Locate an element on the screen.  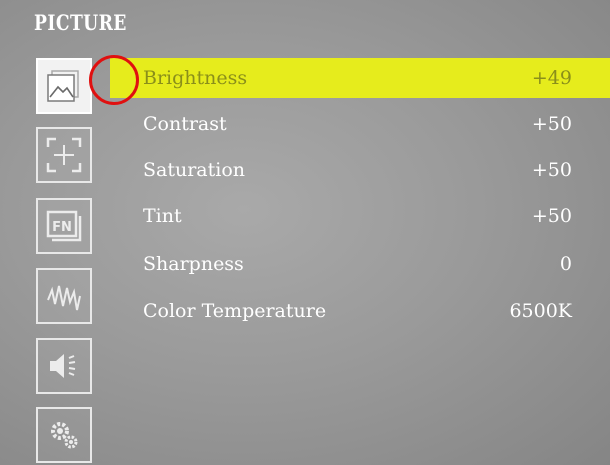
menu-item-saturation: Saturation +50 is located at coordinates (360, 170).